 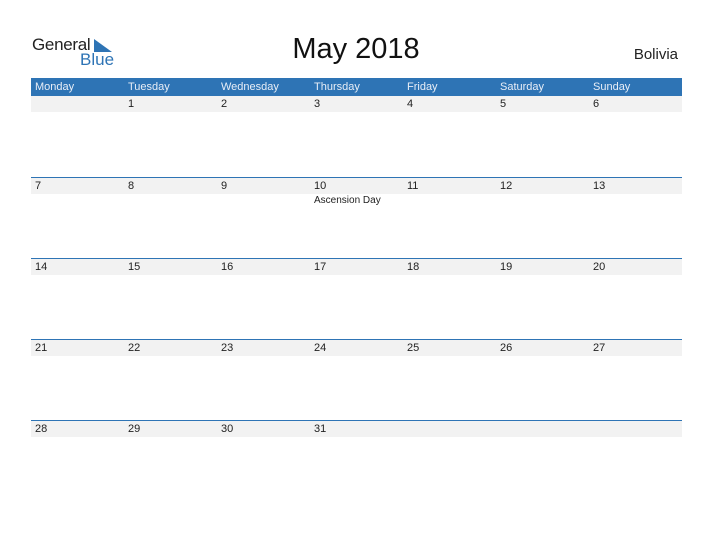 I want to click on day-number: 19, so click(x=506, y=267).